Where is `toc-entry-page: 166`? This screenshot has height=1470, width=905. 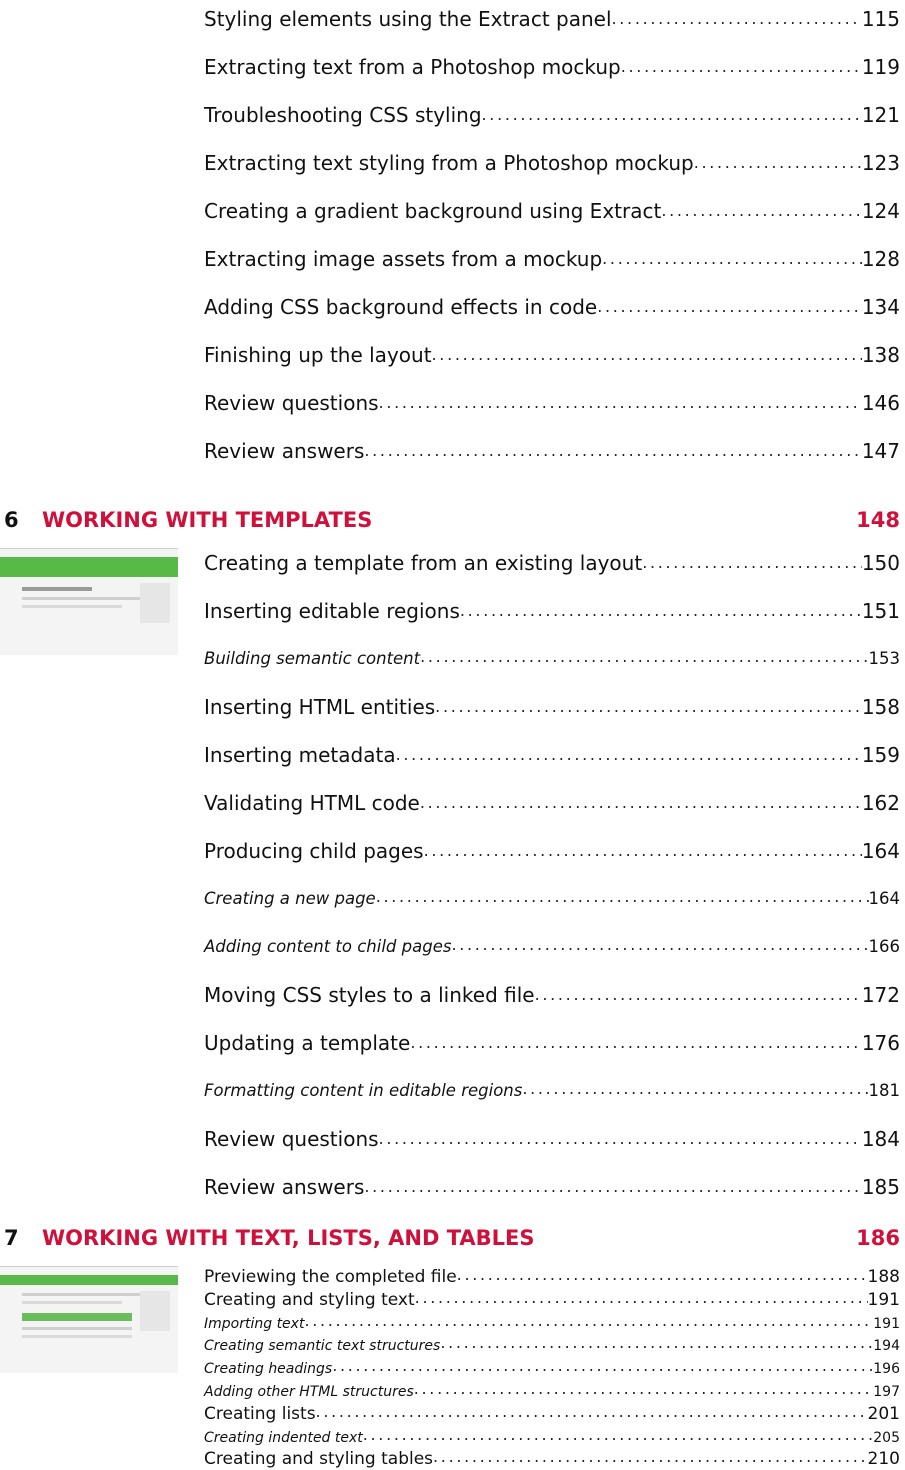
toc-entry-page: 166 is located at coordinates (884, 946).